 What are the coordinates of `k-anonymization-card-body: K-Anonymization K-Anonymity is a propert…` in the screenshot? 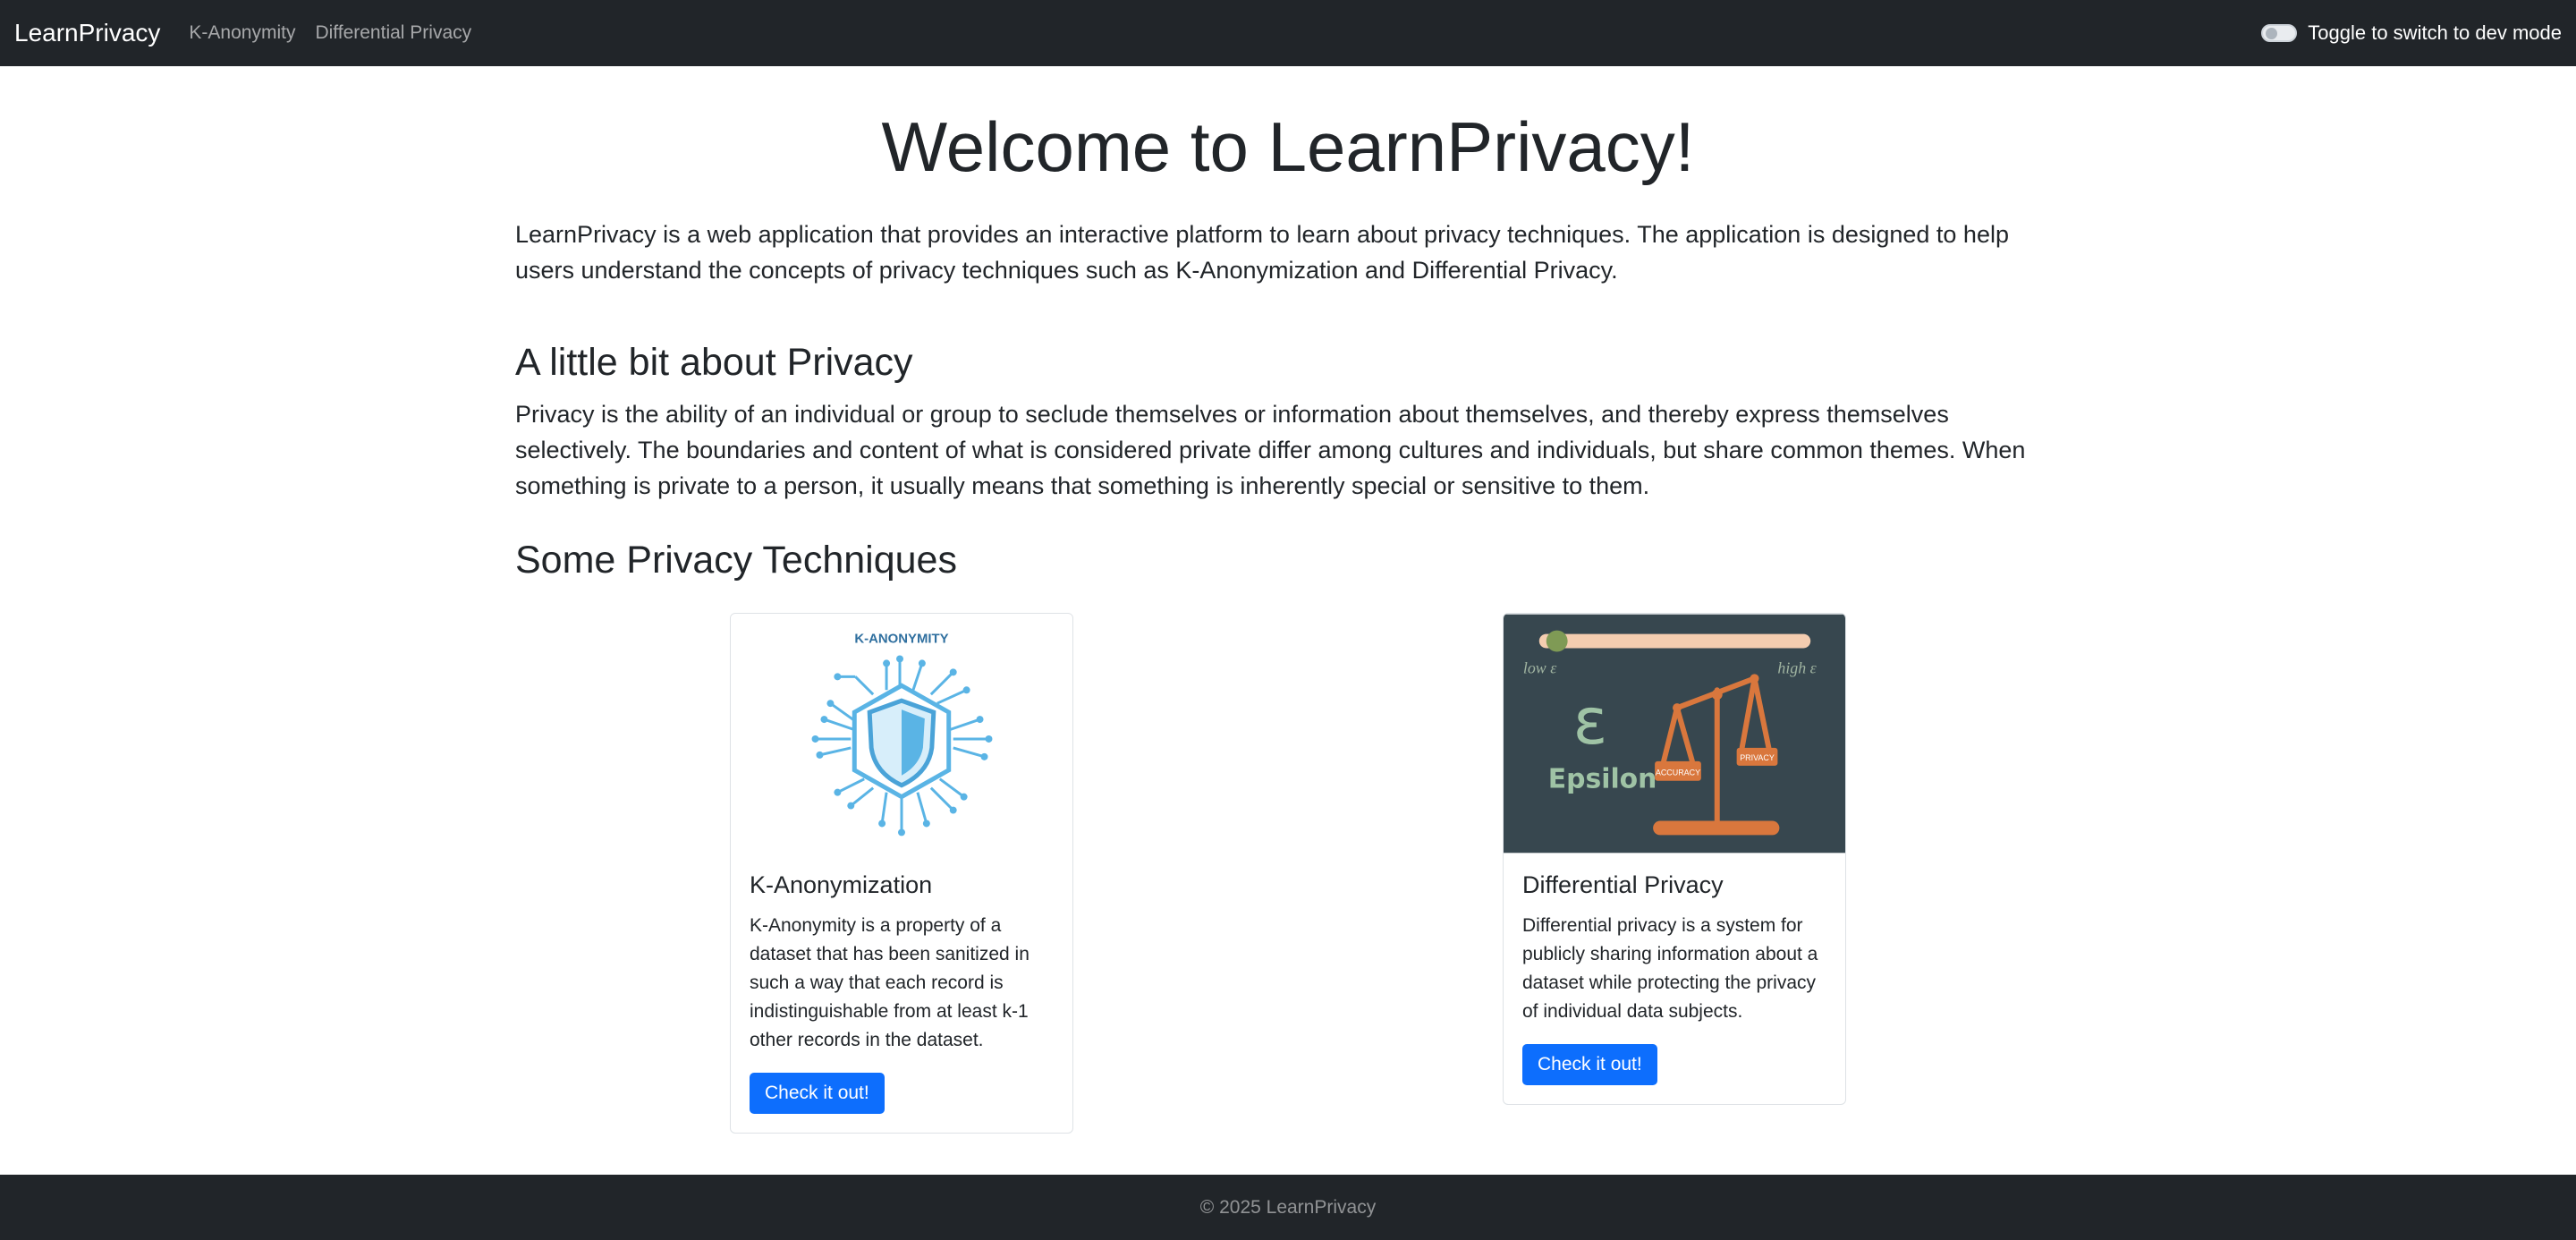 It's located at (901, 993).